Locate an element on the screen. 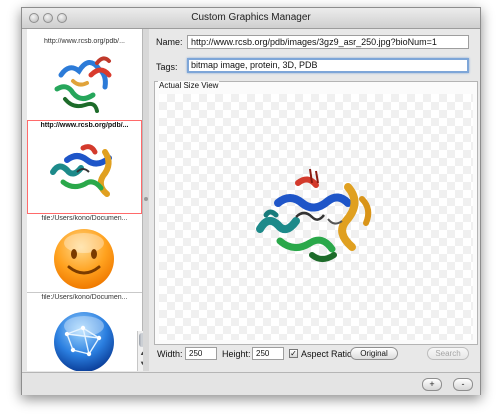 Image resolution: width=500 pixels, height=419 pixels. title-bar: Custom Graphics Manager is located at coordinates (251, 18).